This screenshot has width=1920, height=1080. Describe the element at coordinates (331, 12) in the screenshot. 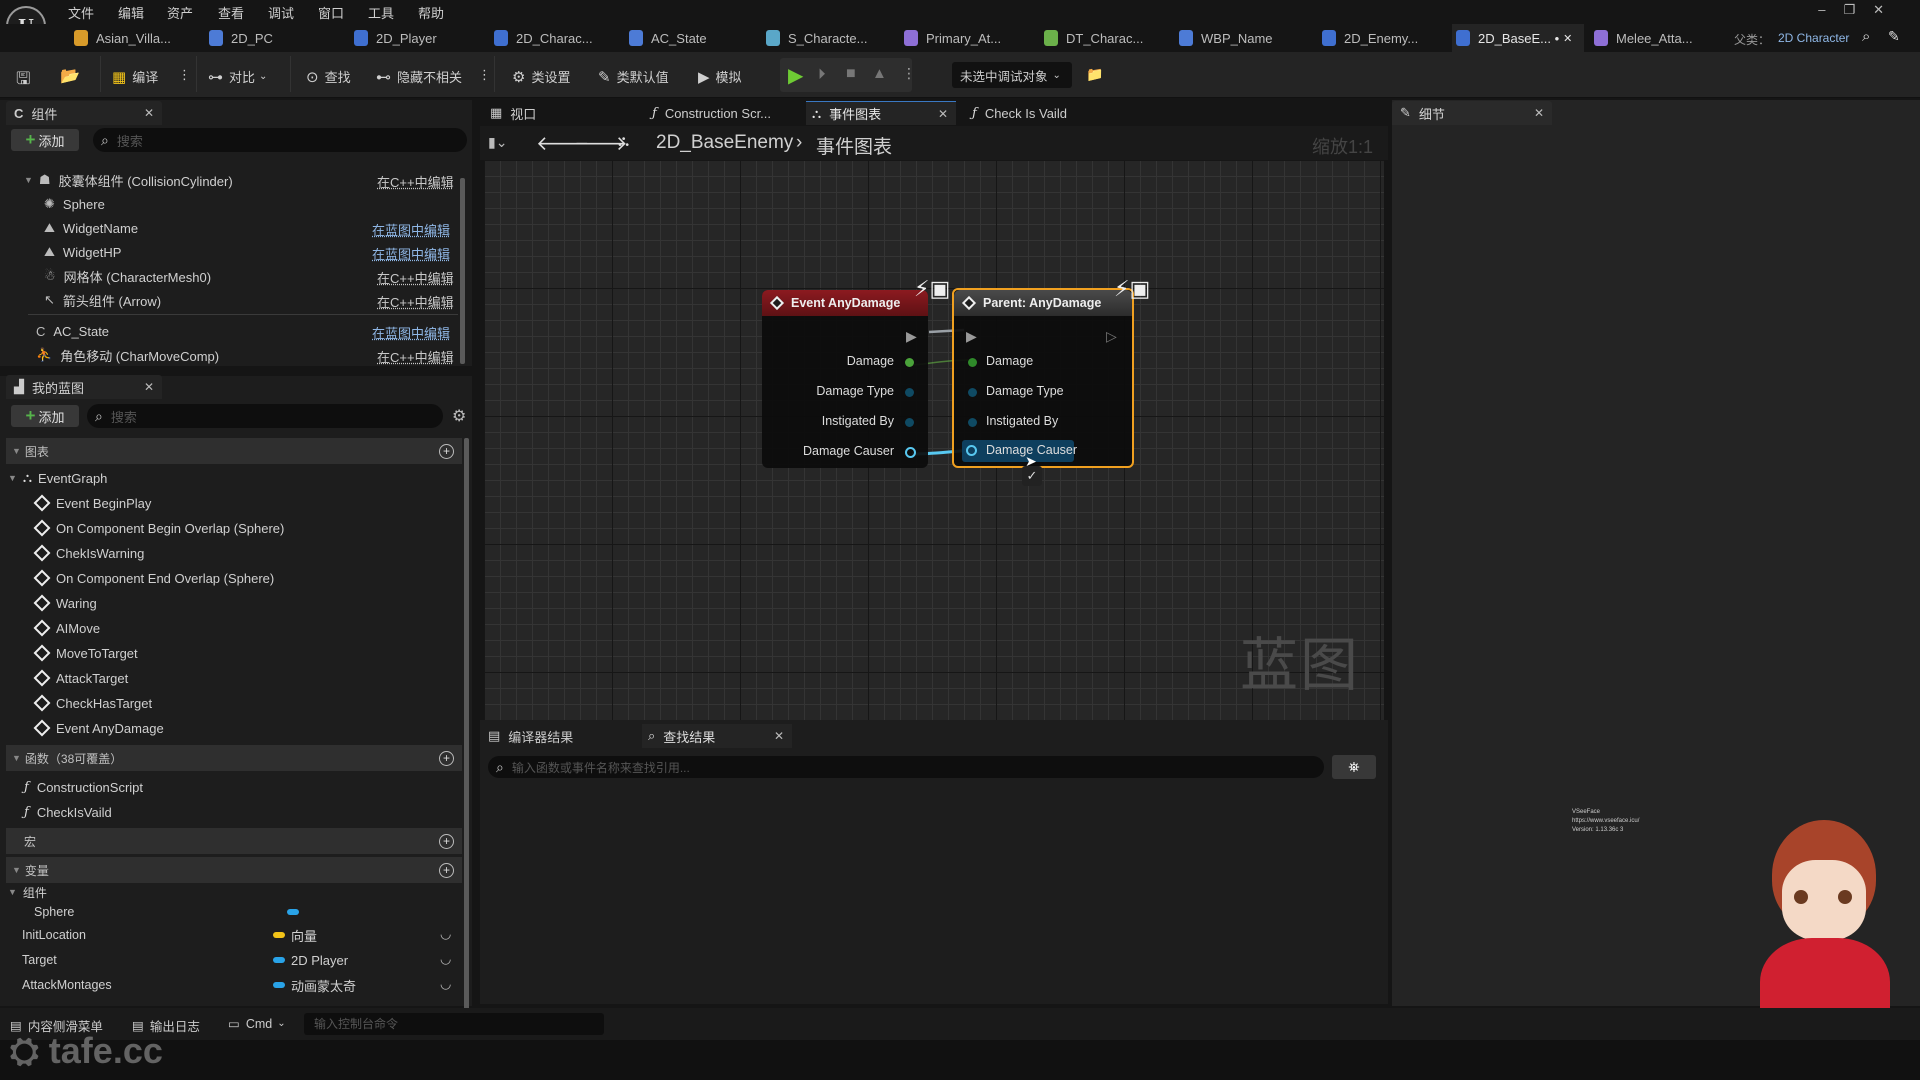

I see `menu-window: 窗口` at that location.